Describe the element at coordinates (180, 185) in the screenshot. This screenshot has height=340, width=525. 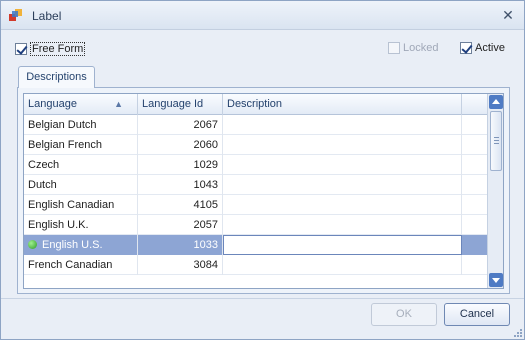
I see `cell-language-id: 1043` at that location.